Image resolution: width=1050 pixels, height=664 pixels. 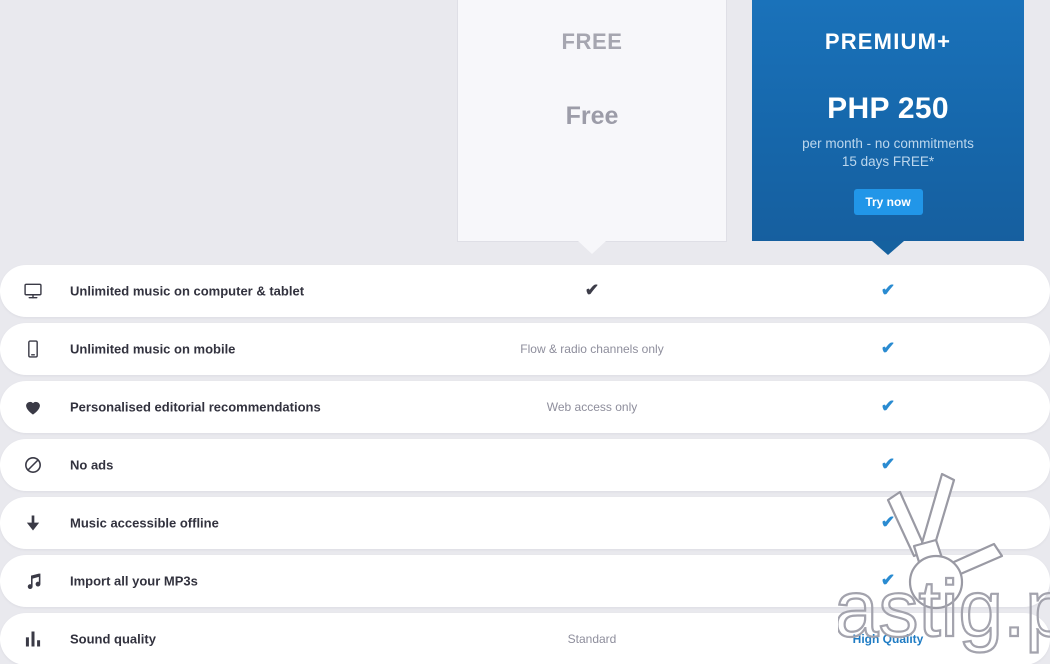 What do you see at coordinates (33, 523) in the screenshot?
I see `download-icon` at bounding box center [33, 523].